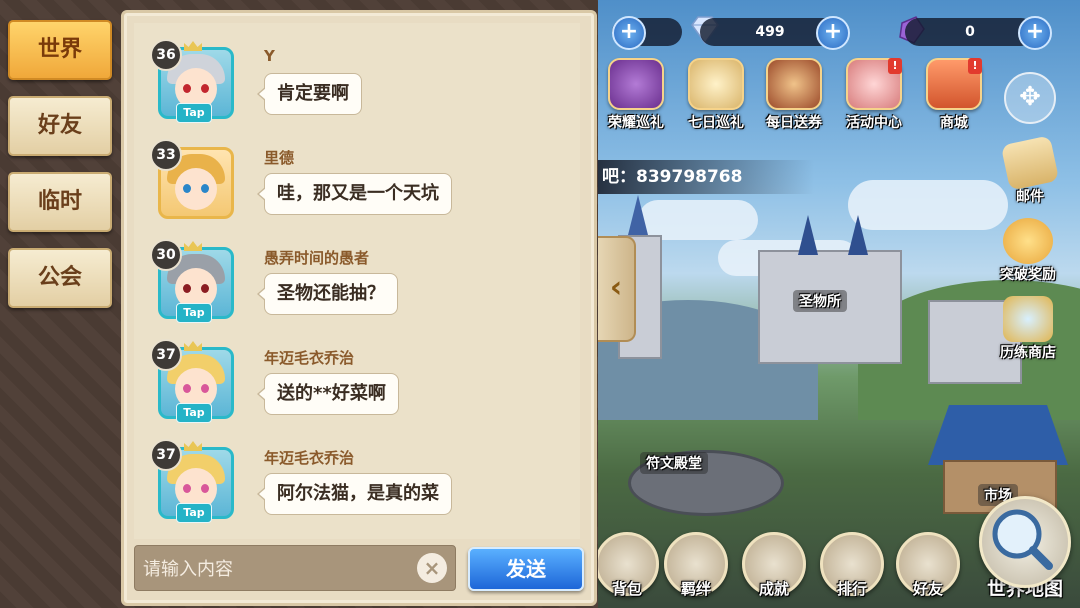 The image size is (1080, 608). I want to click on chat-input, so click(278, 569).